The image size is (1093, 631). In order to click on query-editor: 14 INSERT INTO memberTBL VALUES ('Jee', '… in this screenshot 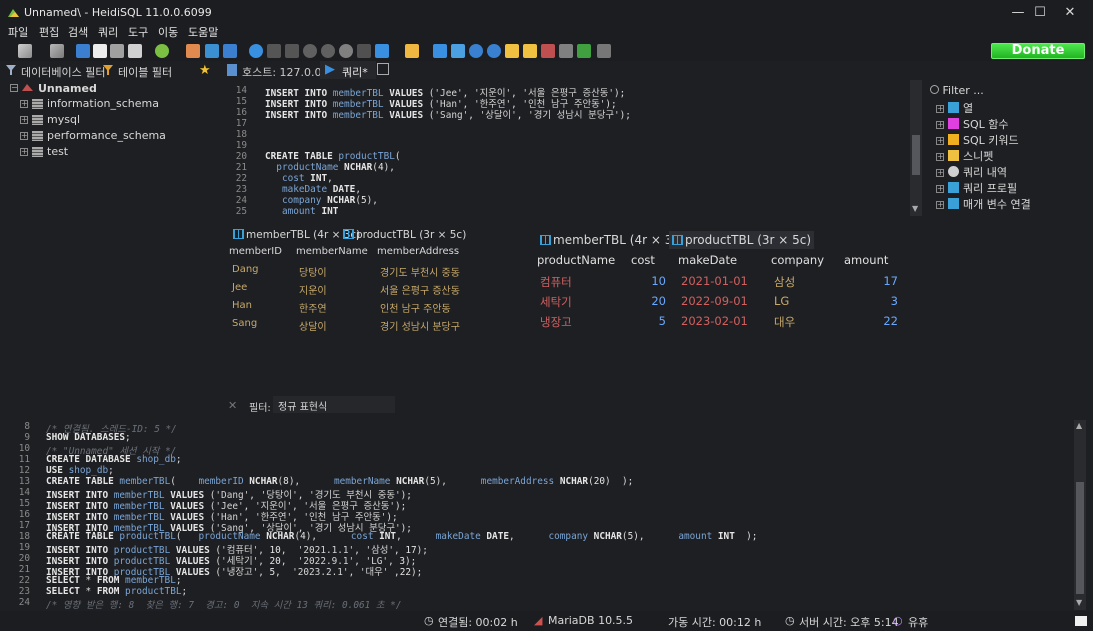, I will do `click(566, 148)`.